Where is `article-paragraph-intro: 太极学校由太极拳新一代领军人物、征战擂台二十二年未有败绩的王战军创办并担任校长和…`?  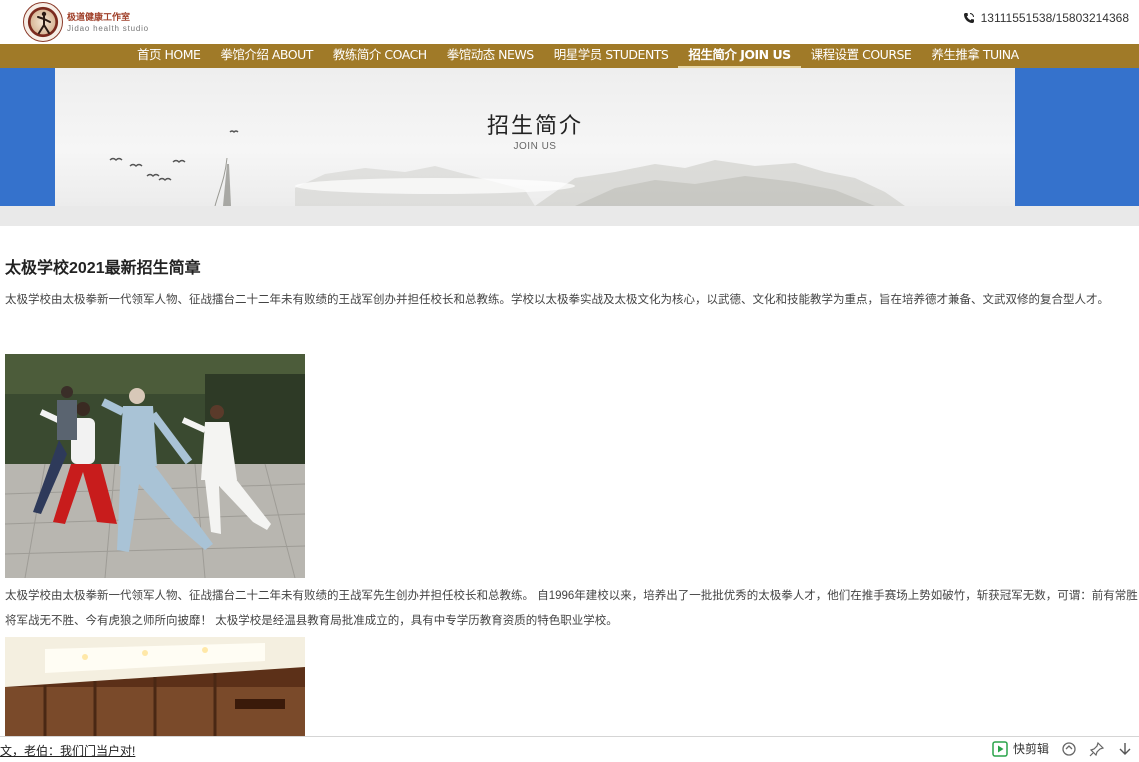
article-paragraph-intro: 太极学校由太极拳新一代领军人物、征战擂台二十二年未有败绩的王战军创办并担任校长和… is located at coordinates (557, 300).